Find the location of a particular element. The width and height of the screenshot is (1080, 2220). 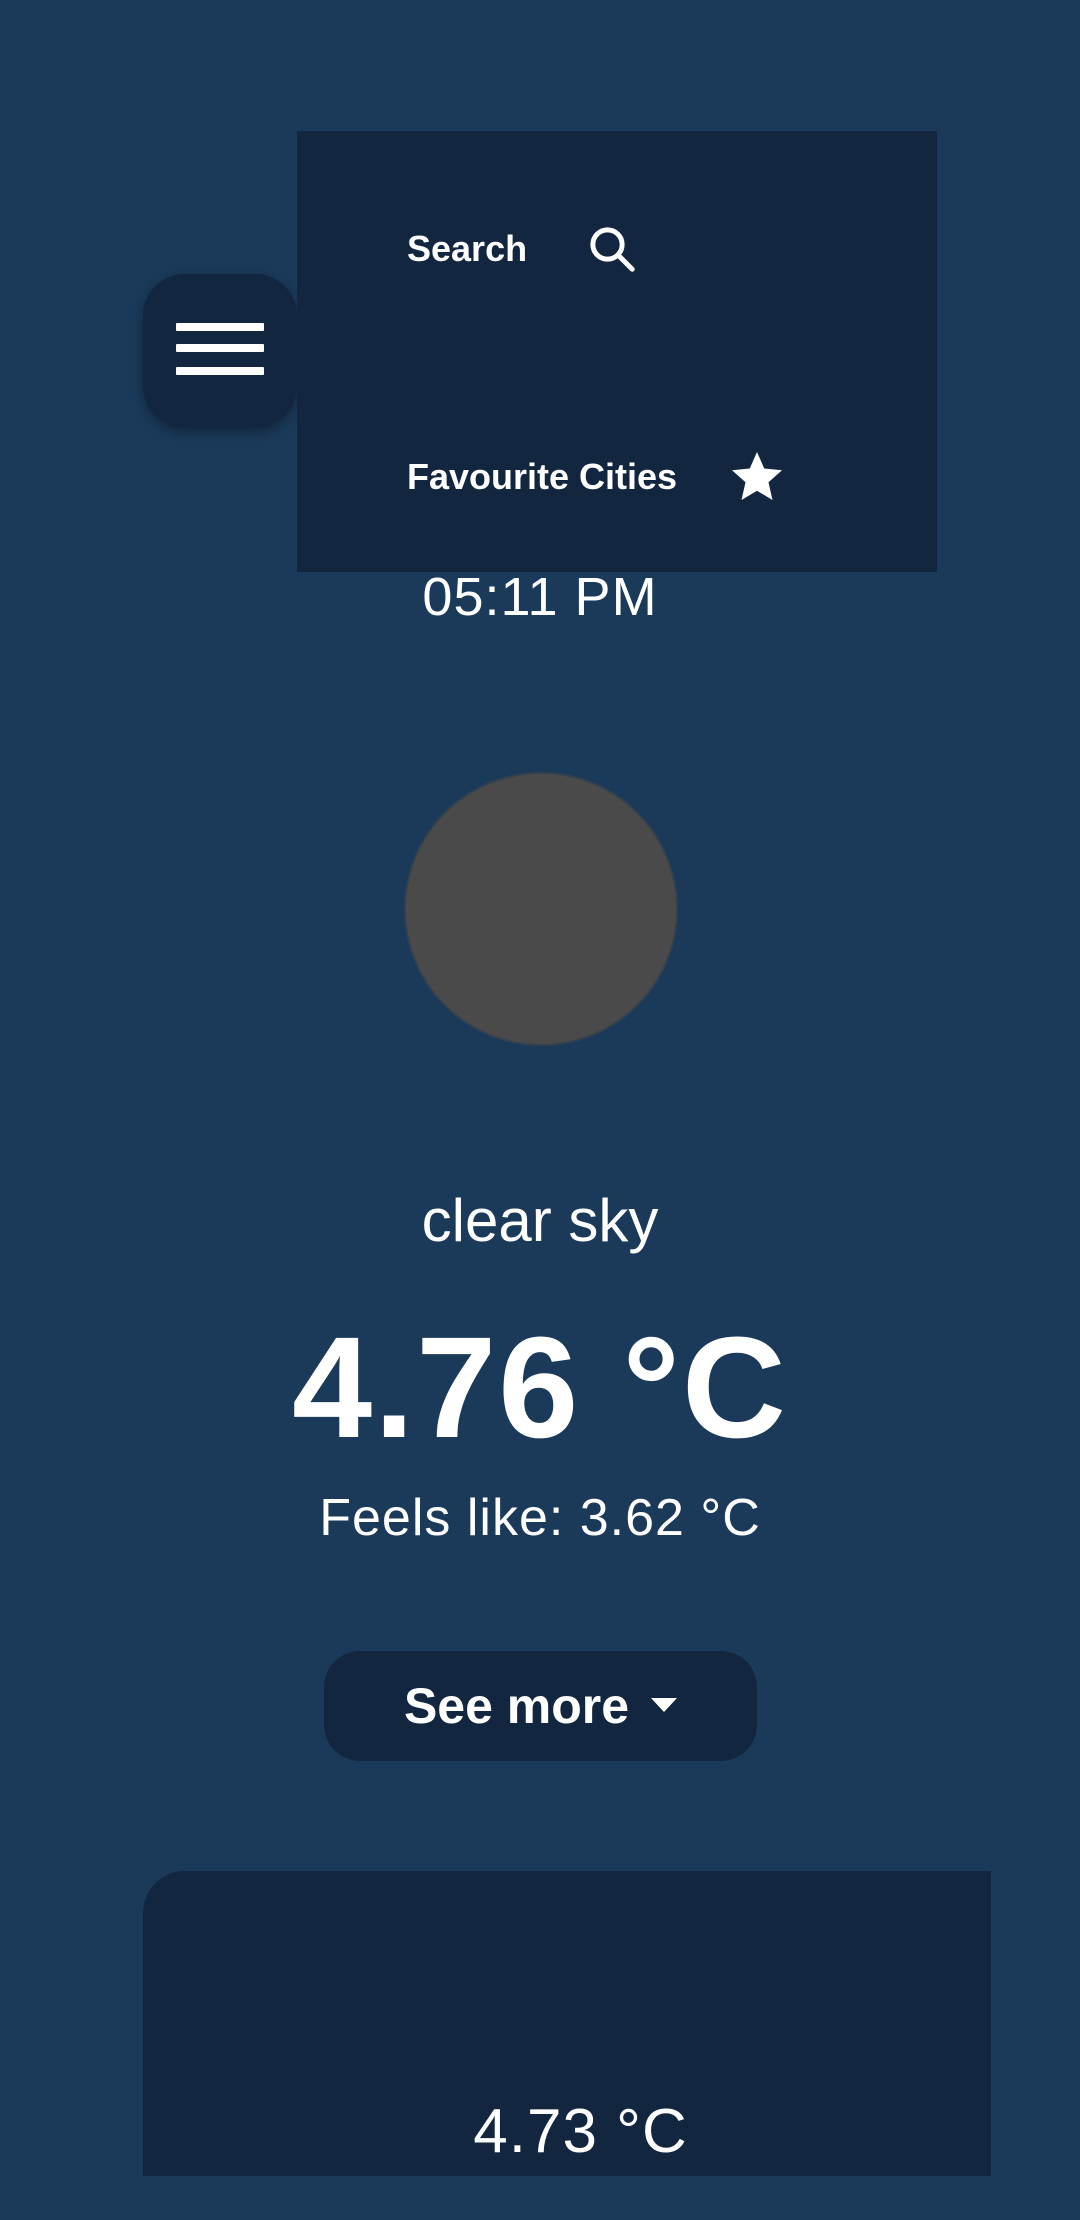

menu-item-favourite-cities-label: Favourite Cities is located at coordinates (542, 476).